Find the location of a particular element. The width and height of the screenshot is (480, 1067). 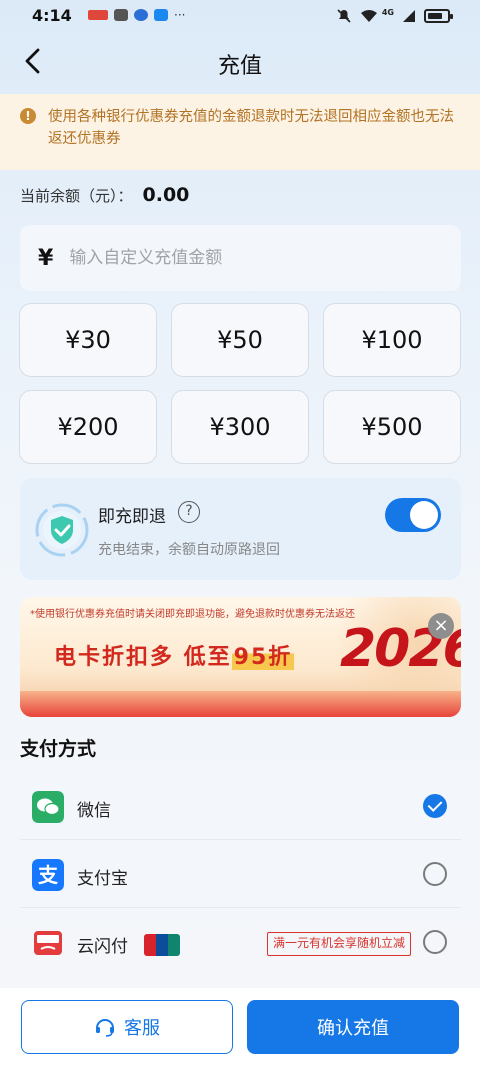

payment-method-label: 云闪付 is located at coordinates (102, 947).